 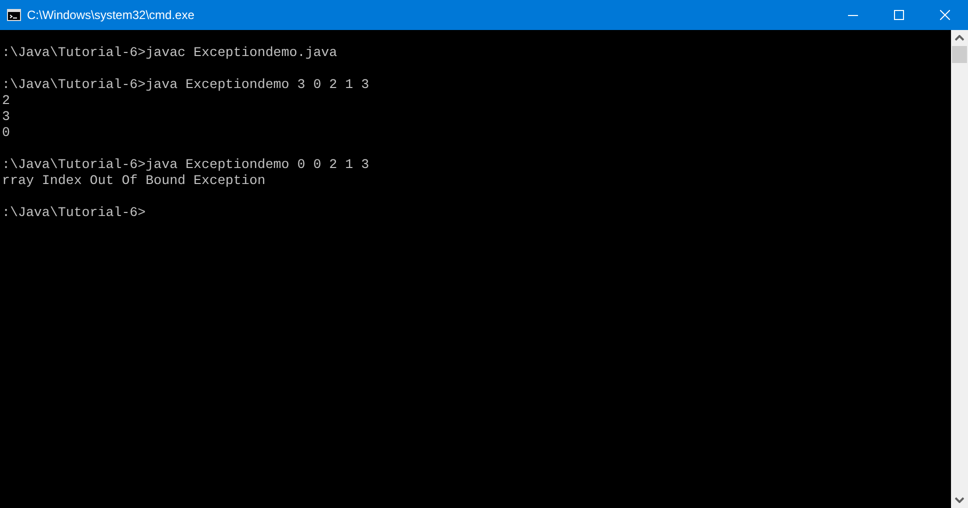 I want to click on scroll-down-icon, so click(x=959, y=500).